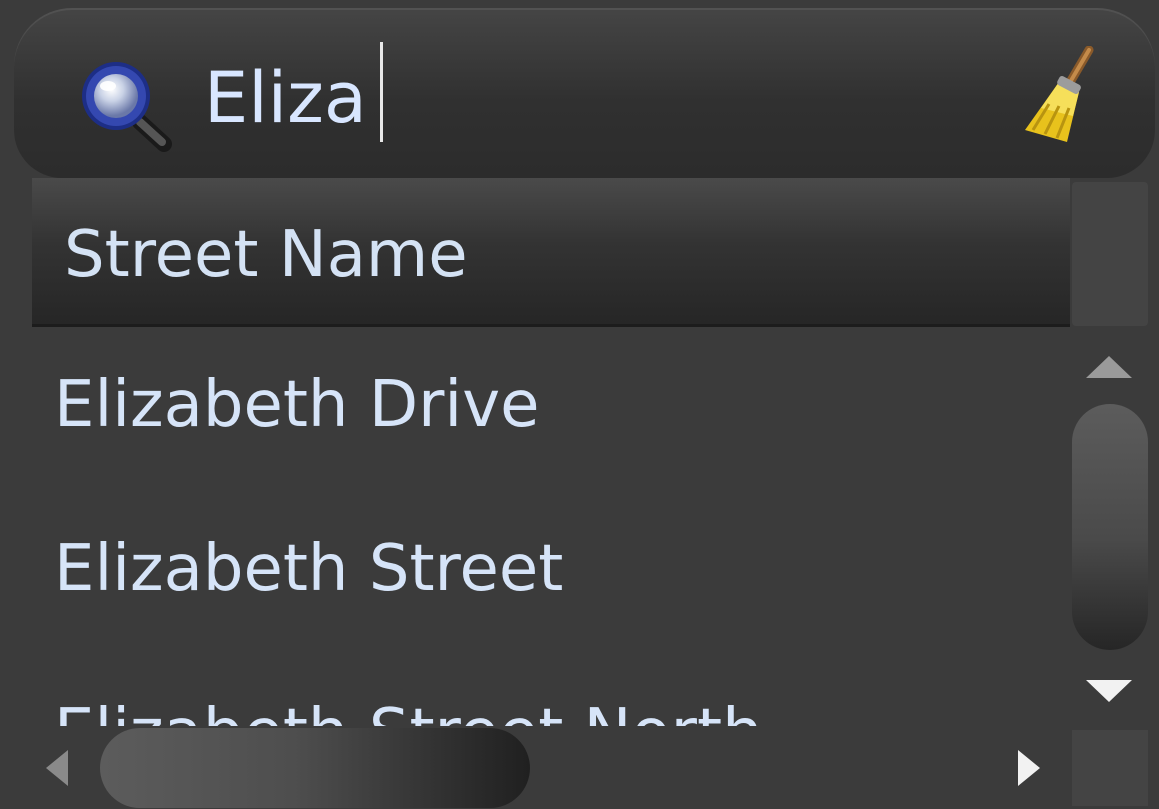 This screenshot has width=1159, height=809. Describe the element at coordinates (1109, 367) in the screenshot. I see `scroll-up-arrow-icon` at that location.